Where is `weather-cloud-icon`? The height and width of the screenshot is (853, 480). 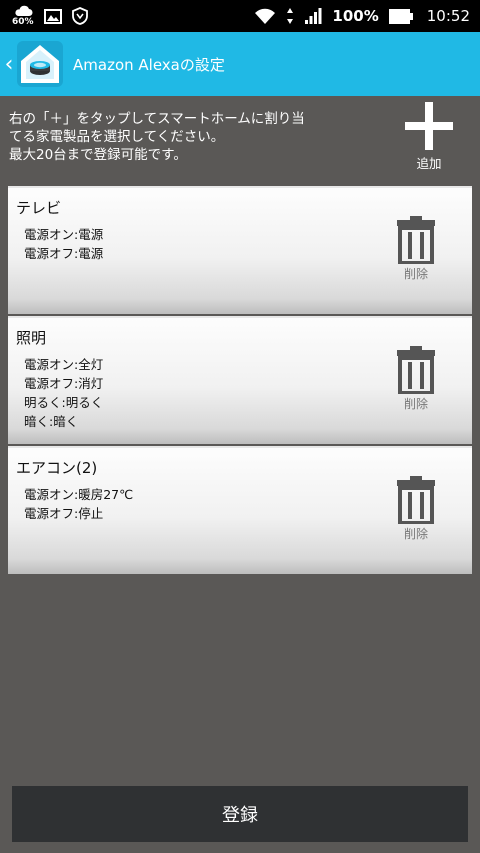
weather-cloud-icon is located at coordinates (24, 10).